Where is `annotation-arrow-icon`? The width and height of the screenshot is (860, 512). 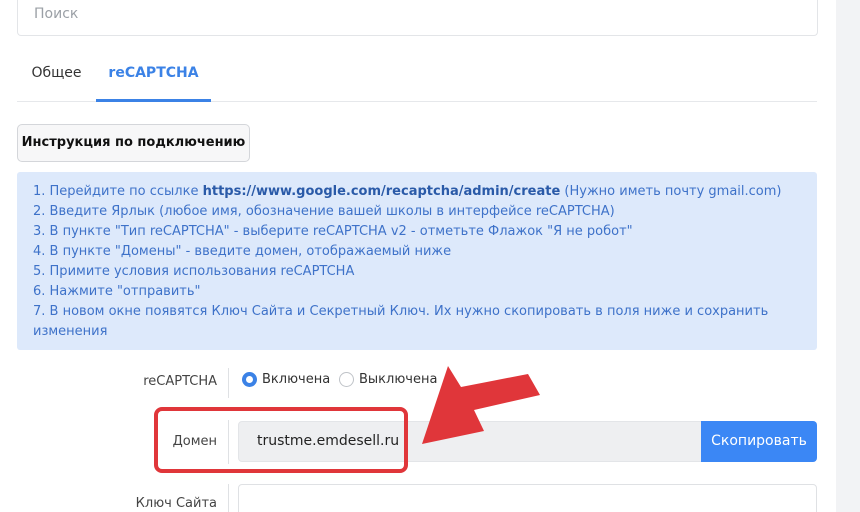 annotation-arrow-icon is located at coordinates (481, 405).